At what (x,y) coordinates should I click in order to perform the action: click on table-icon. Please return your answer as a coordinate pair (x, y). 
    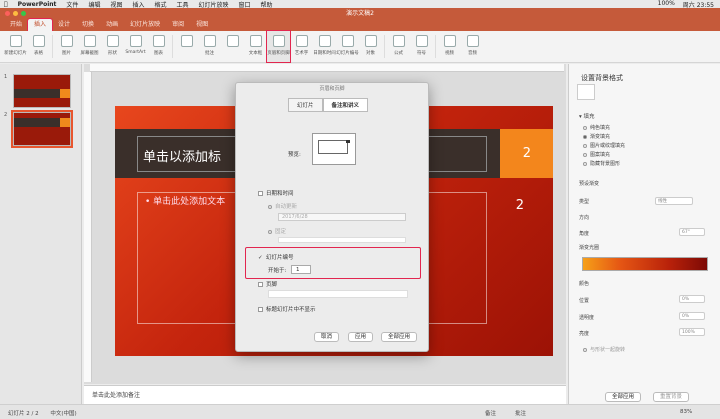
    Looking at the image, I should click on (38, 41).